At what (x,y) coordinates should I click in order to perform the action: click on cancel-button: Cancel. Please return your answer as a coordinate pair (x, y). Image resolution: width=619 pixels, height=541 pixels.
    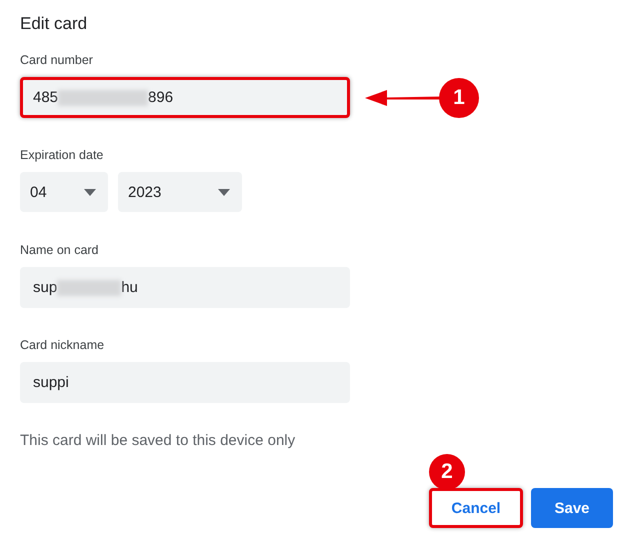
    Looking at the image, I should click on (476, 508).